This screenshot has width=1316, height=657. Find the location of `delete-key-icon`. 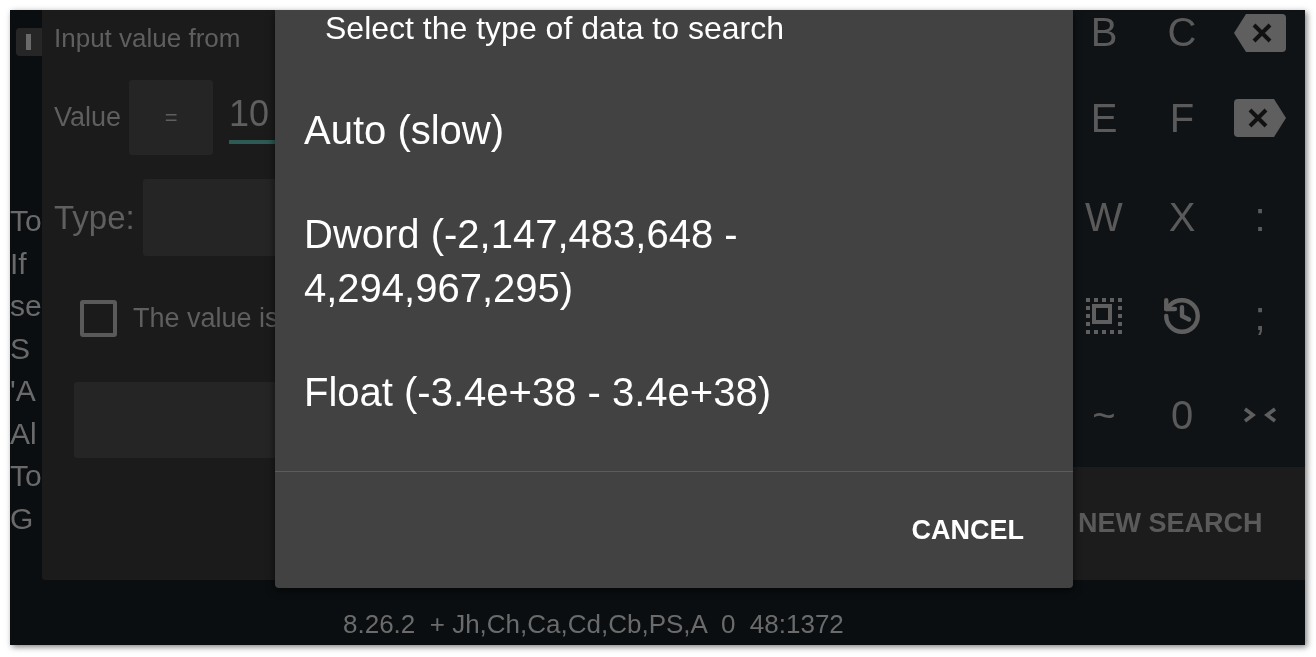

delete-key-icon is located at coordinates (1260, 117).